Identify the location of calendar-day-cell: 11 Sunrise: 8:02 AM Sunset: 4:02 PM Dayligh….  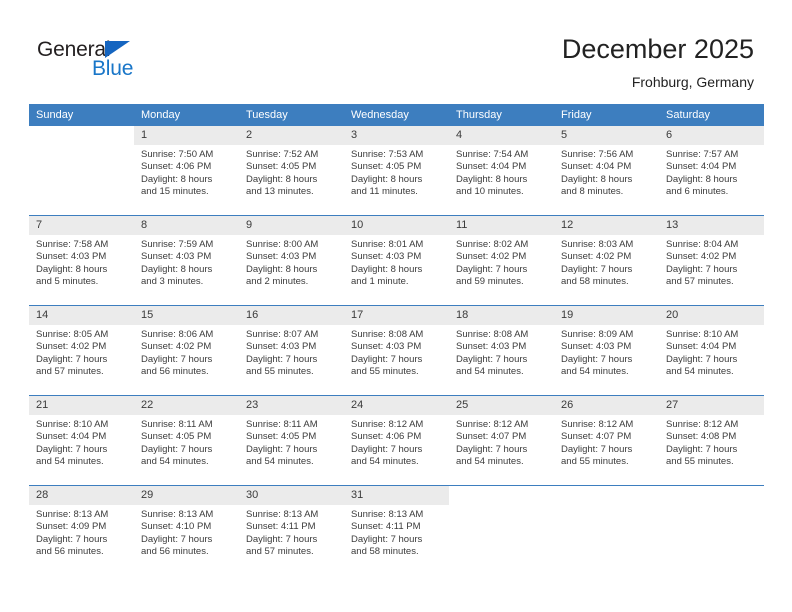
(501, 260).